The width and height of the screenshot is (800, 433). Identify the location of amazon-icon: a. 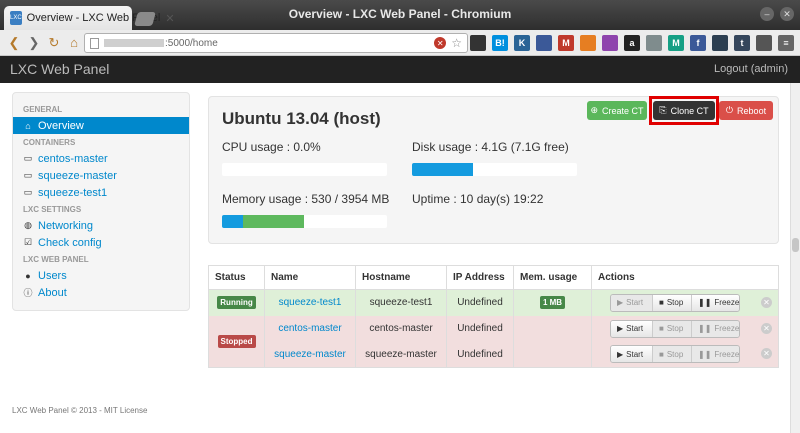
(632, 43).